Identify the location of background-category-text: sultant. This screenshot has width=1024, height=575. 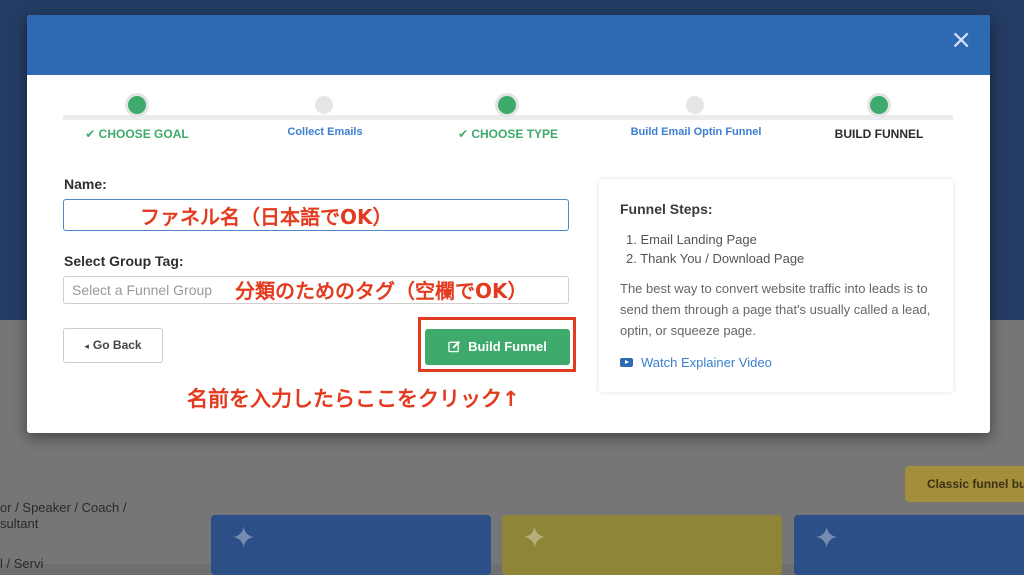
(19, 523).